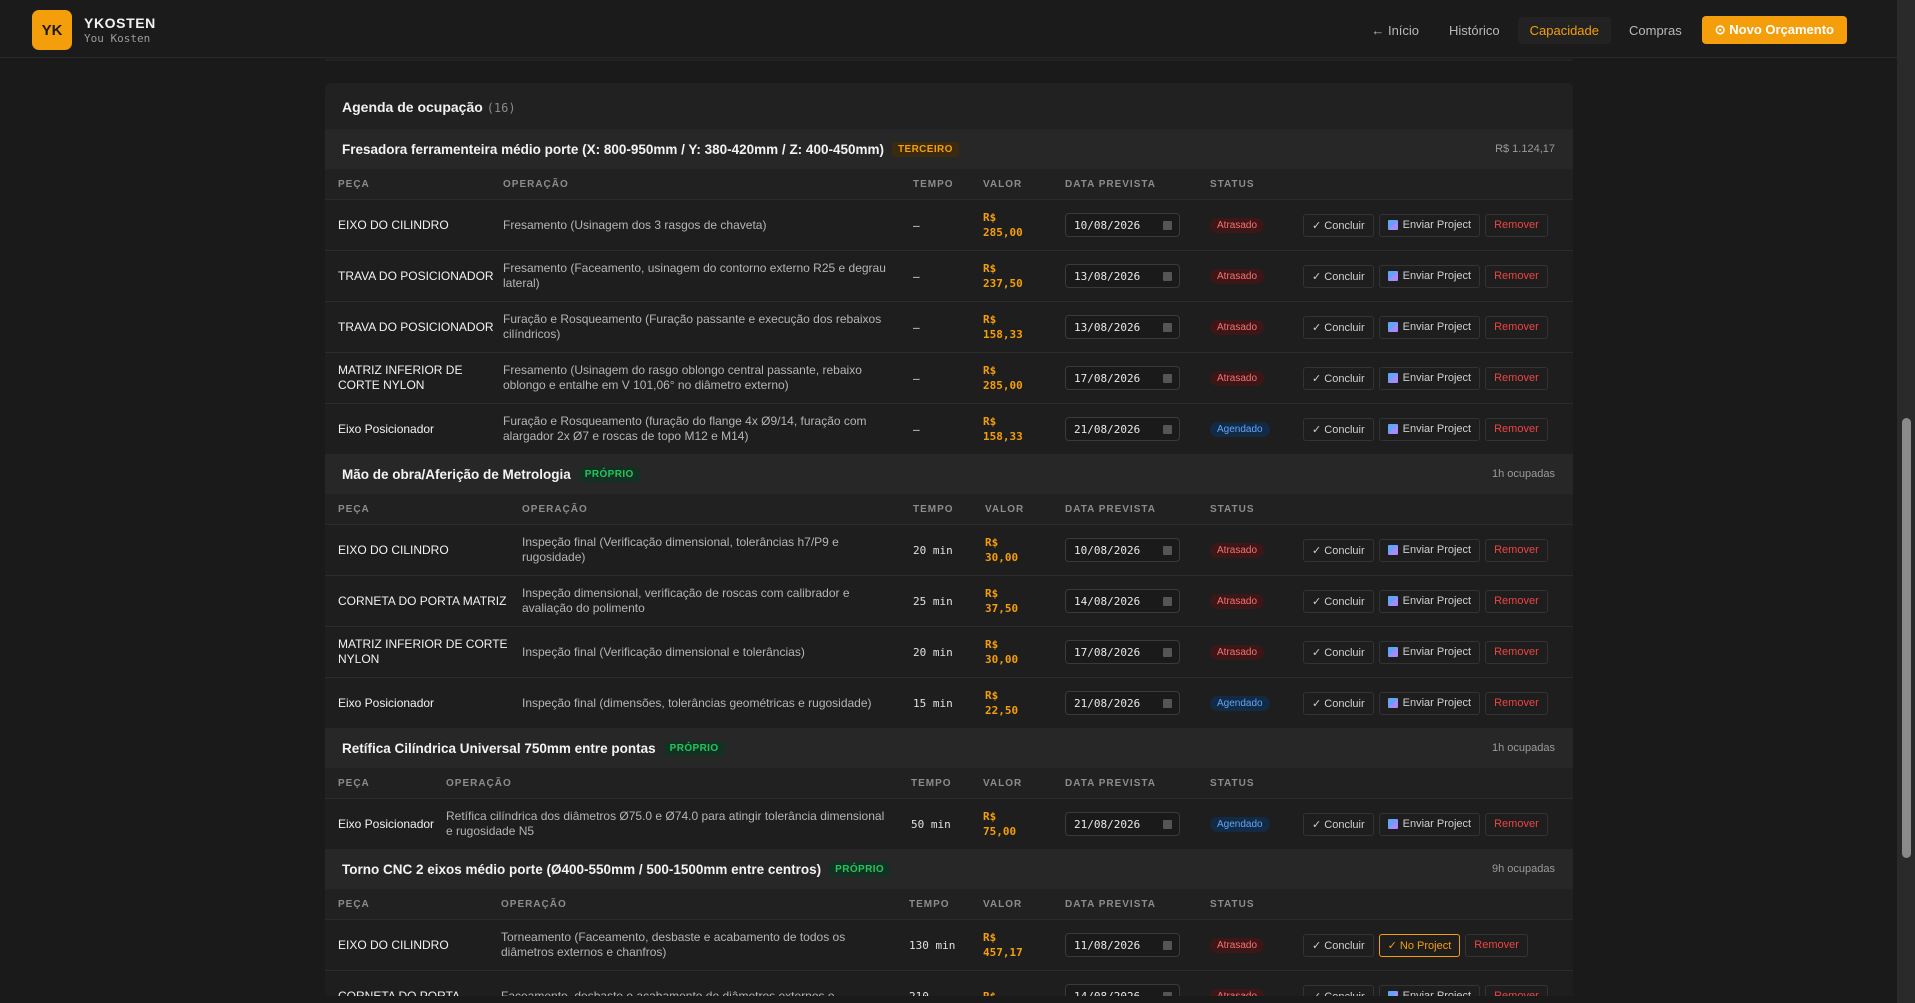  Describe the element at coordinates (422, 600) in the screenshot. I see `cell-peca: CORNETA DO PORTA MATRIZ` at that location.